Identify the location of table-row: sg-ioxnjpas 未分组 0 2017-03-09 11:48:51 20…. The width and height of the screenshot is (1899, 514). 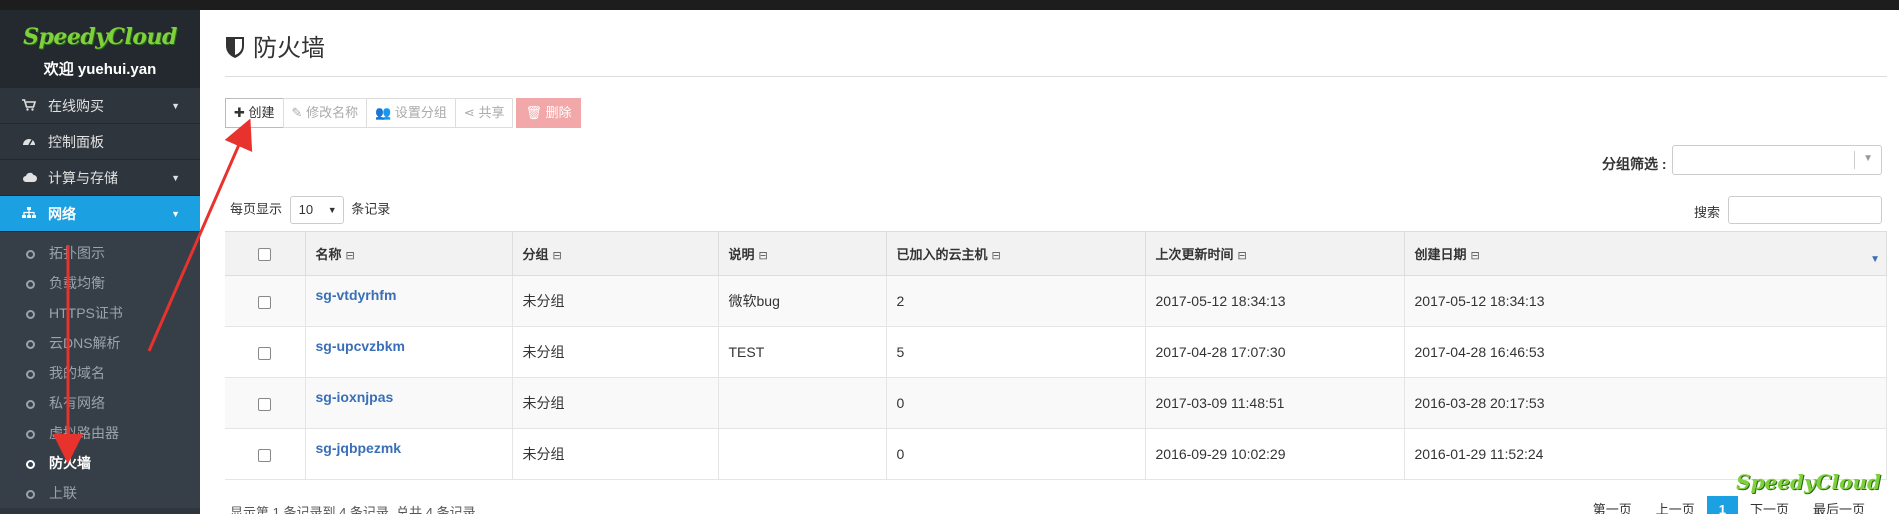
(1056, 403).